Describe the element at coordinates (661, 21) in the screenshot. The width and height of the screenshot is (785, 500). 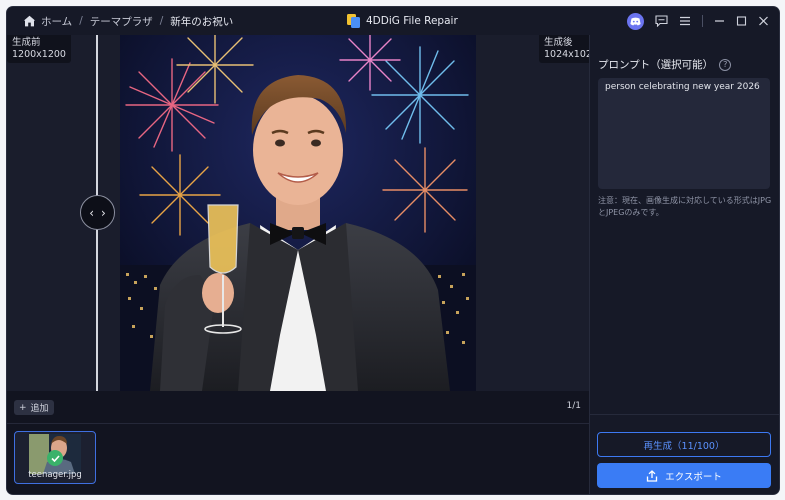
I see `feedback-icon` at that location.